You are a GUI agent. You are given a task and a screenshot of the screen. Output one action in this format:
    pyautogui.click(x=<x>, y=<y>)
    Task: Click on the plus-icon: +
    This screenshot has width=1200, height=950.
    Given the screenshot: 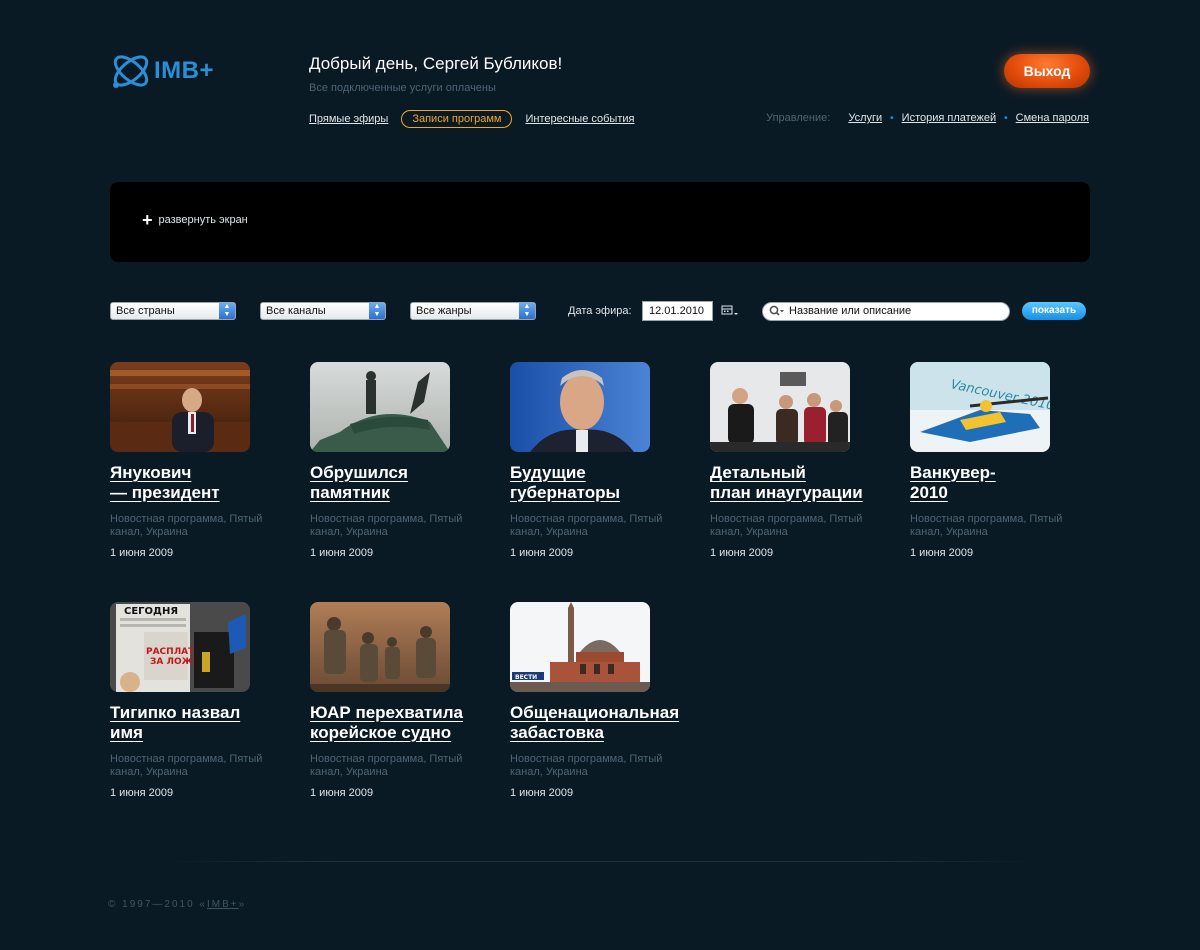 What is the action you would take?
    pyautogui.click(x=147, y=220)
    